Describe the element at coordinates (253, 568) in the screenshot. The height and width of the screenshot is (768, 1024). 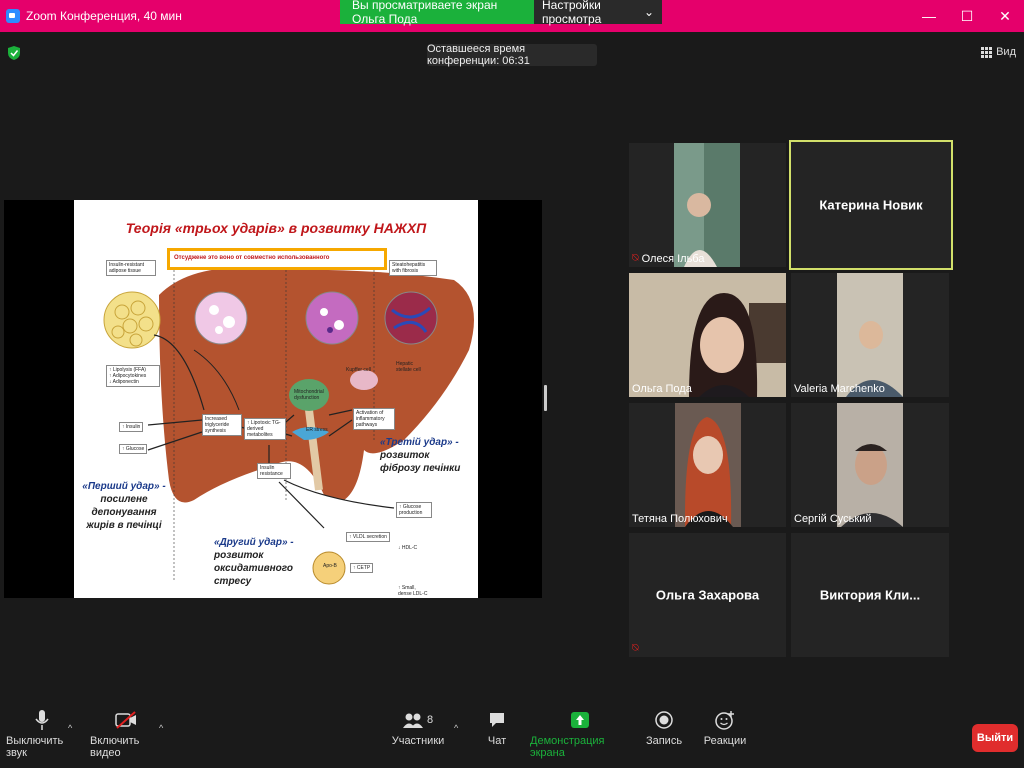
I see `second-hit-line: оксидативного` at that location.